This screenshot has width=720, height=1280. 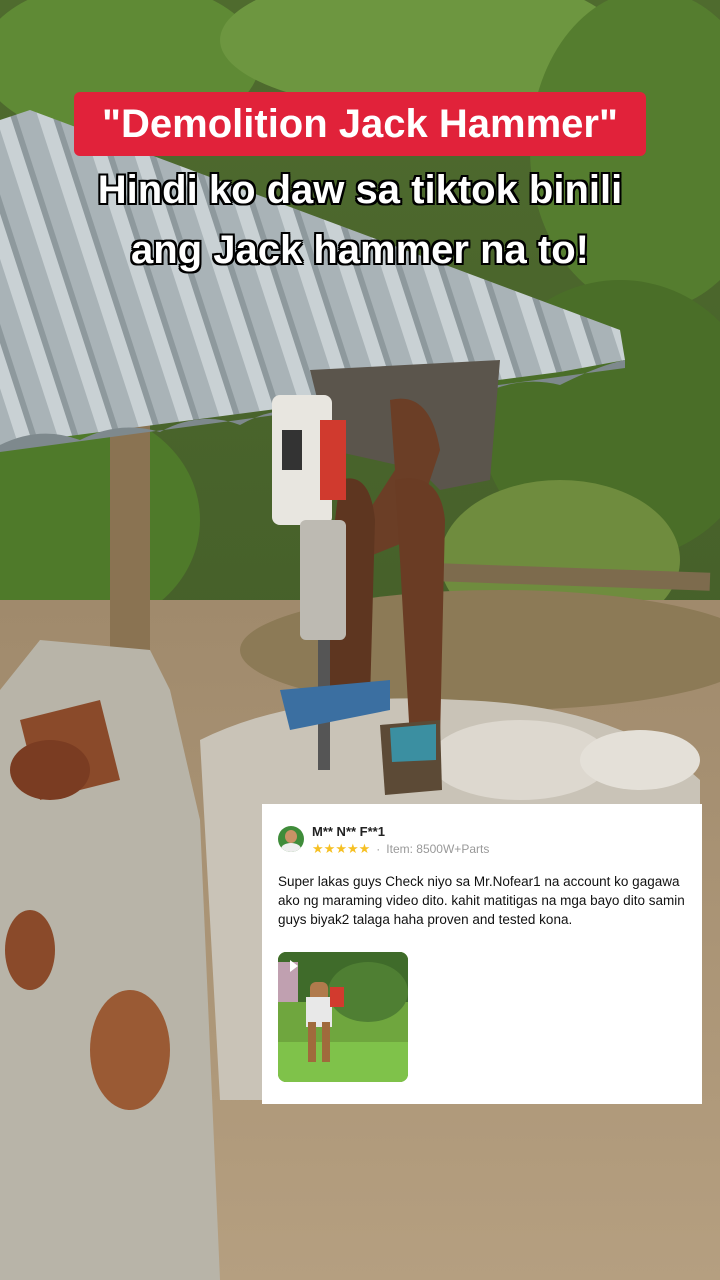 What do you see at coordinates (360, 250) in the screenshot?
I see `caption-line-2: ang Jack hammer na to!` at bounding box center [360, 250].